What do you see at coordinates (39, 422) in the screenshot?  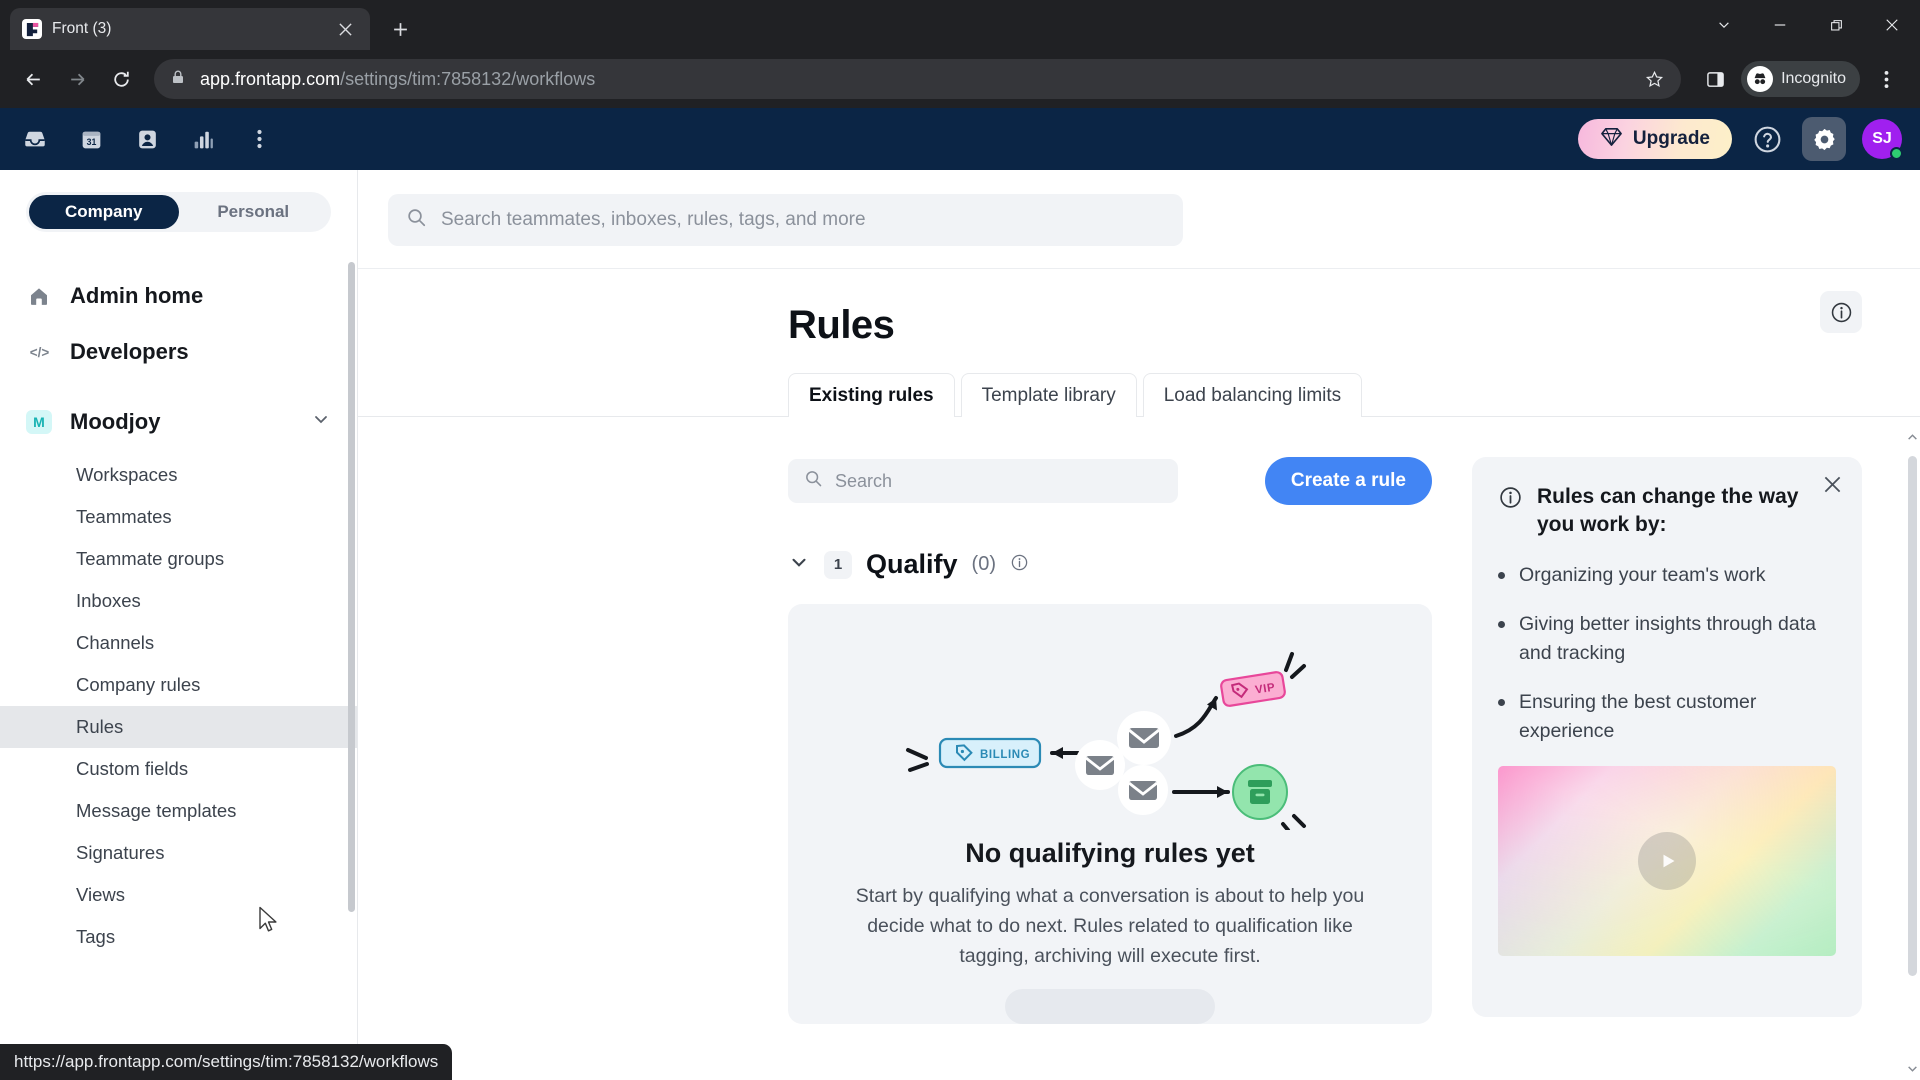 I see `team-badge: M` at bounding box center [39, 422].